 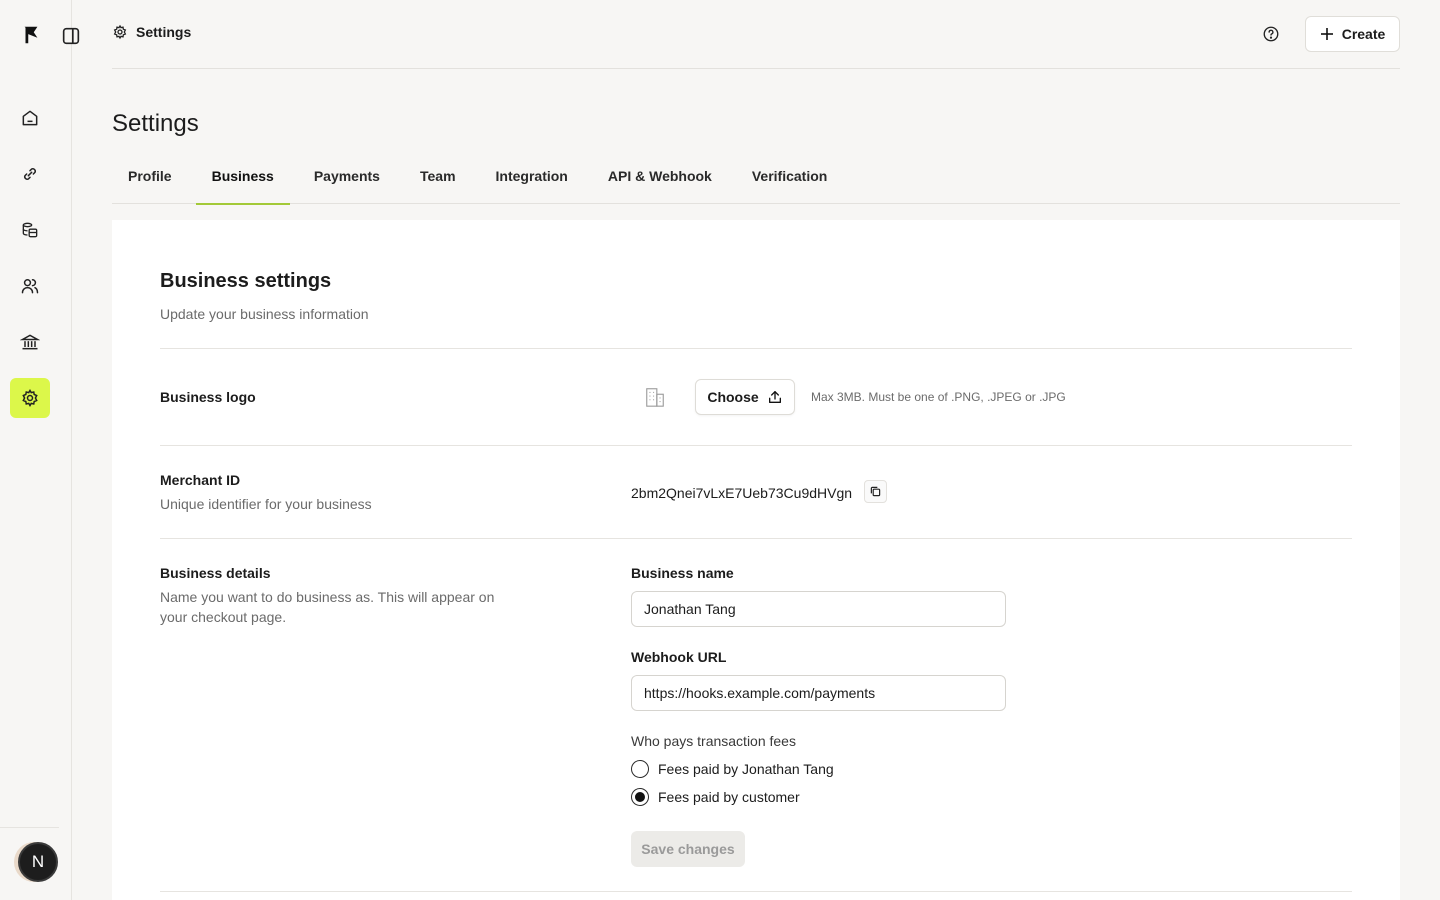 I want to click on coins-icon, so click(x=30, y=230).